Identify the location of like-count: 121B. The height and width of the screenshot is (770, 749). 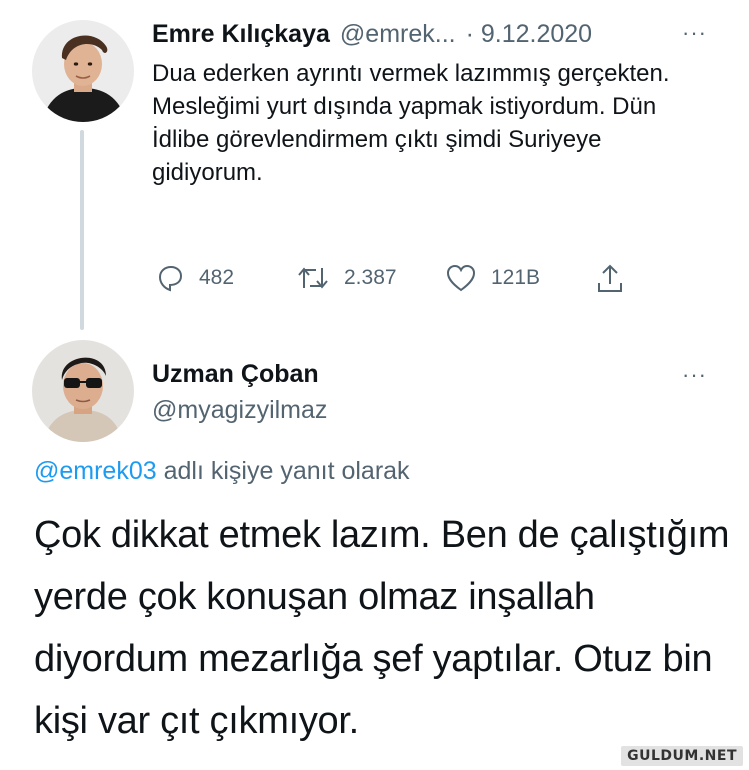
(516, 277).